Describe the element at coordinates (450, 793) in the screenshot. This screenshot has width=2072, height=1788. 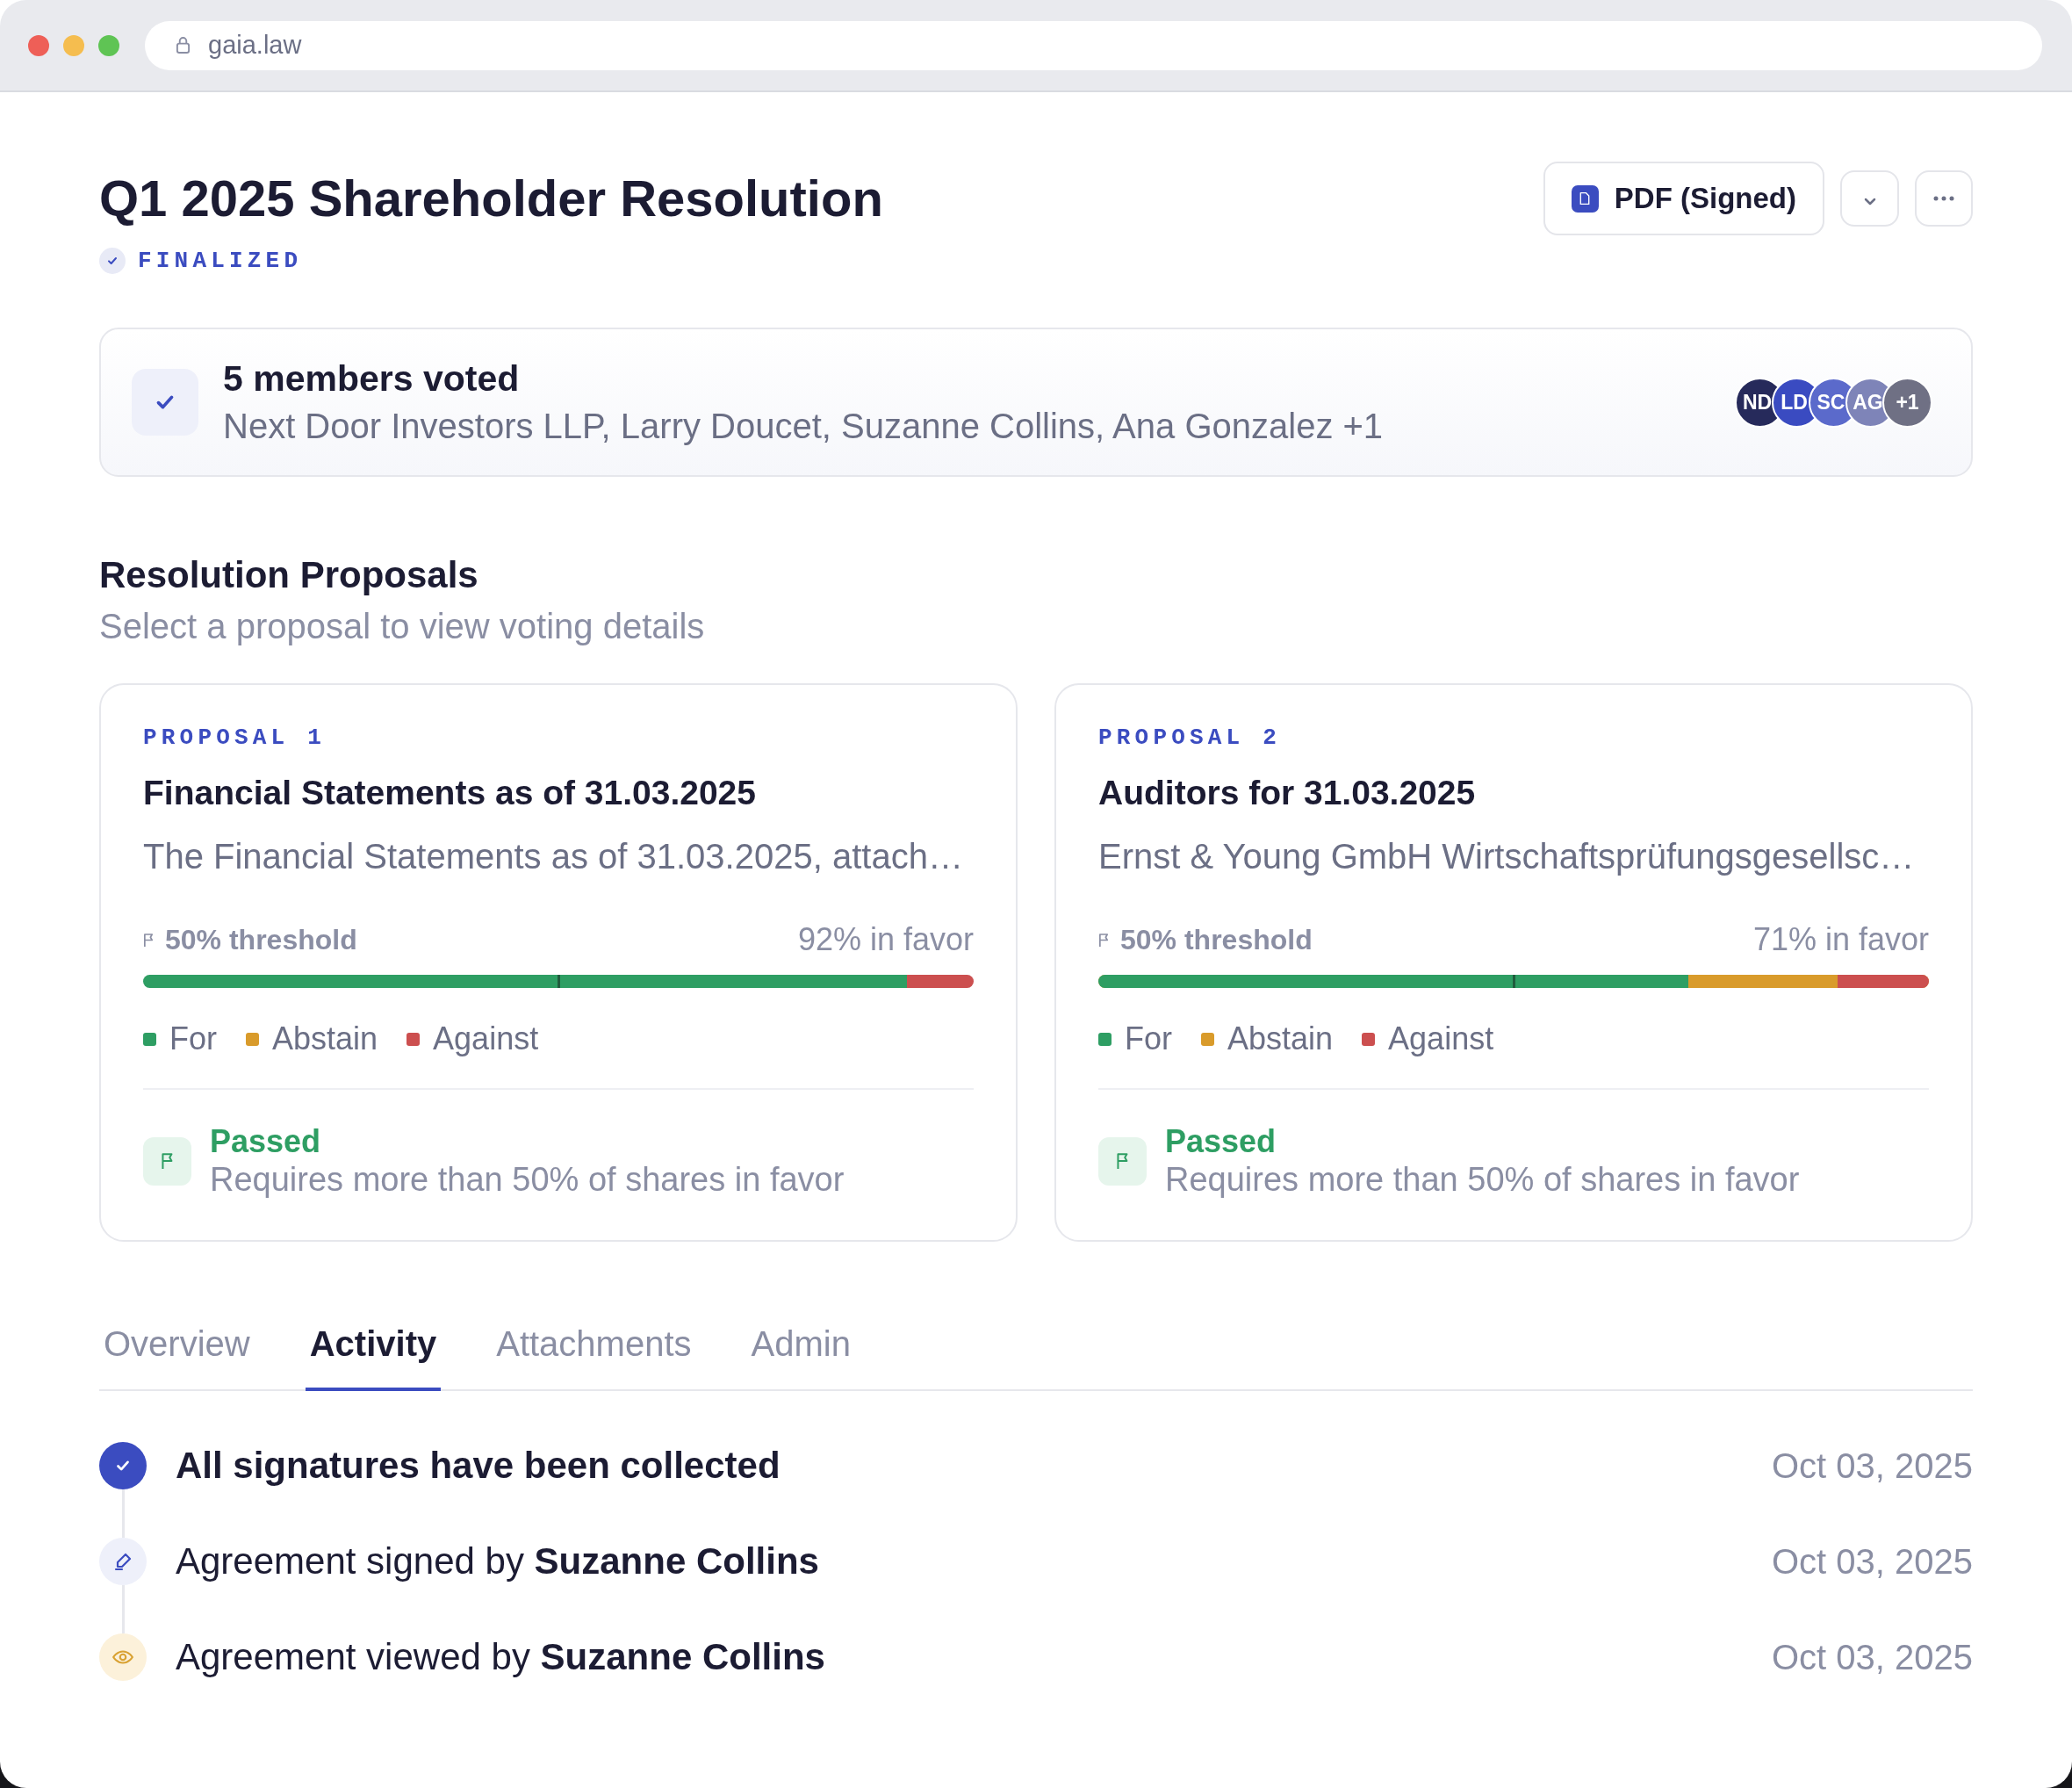
I see `proposal-title: Financial Statements as of 31.03.2025` at that location.